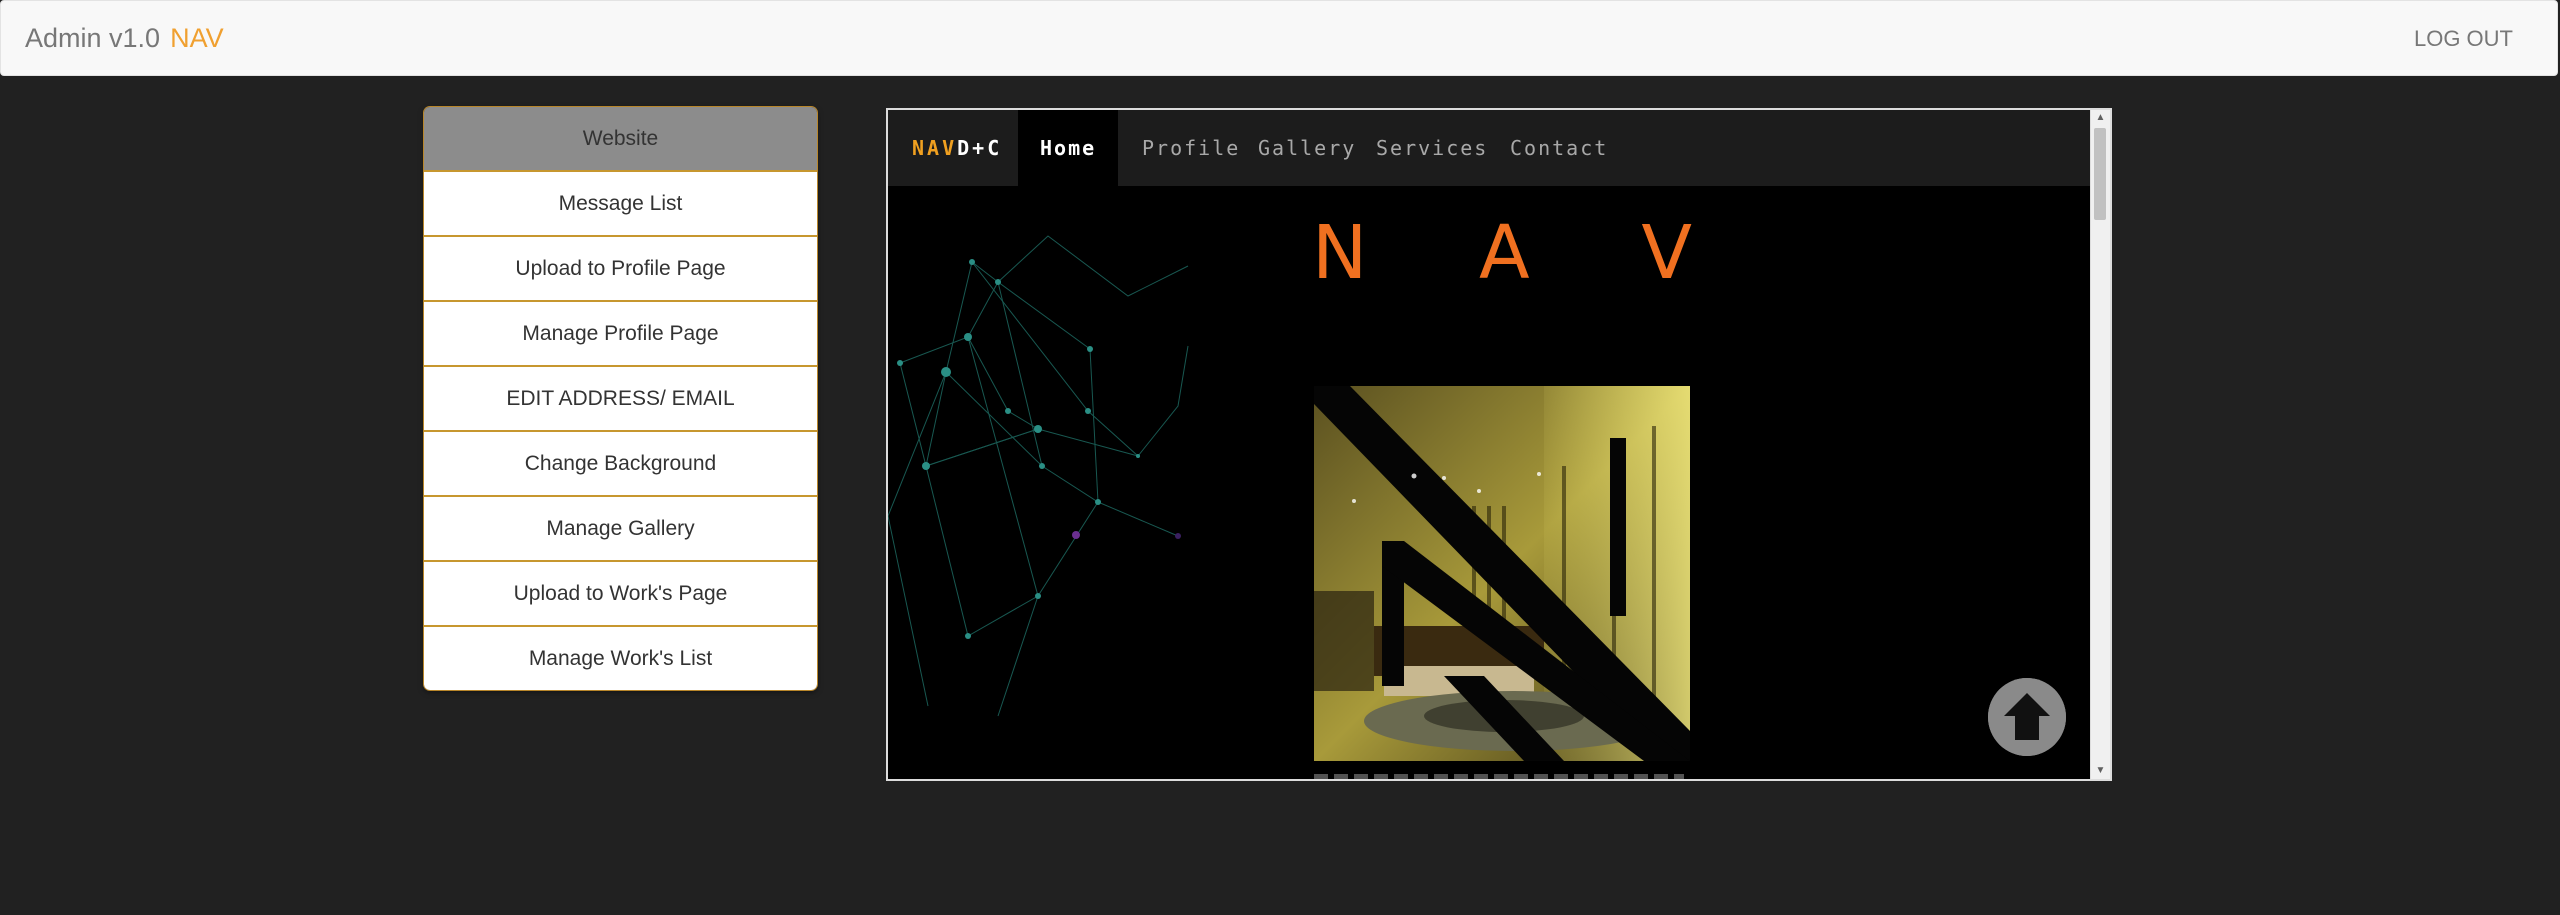  I want to click on preview-nav-gallery: Gallery, so click(1307, 148).